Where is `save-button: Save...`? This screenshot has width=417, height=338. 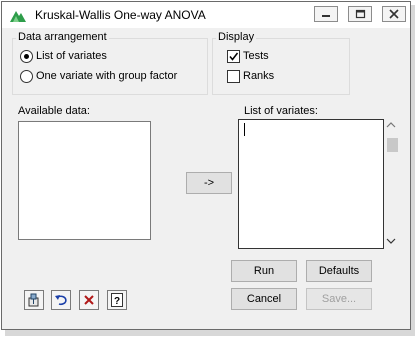 save-button: Save... is located at coordinates (339, 299).